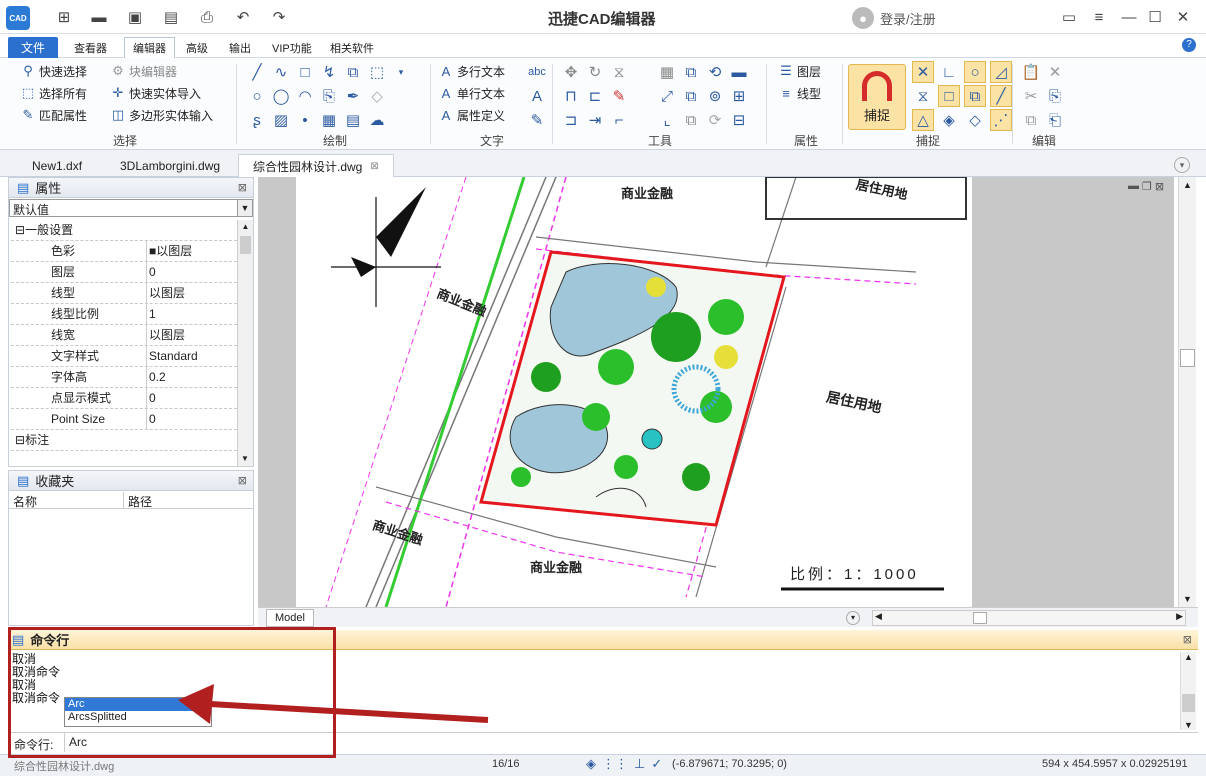 The width and height of the screenshot is (1206, 779). I want to click on undo-icon: ↶, so click(243, 17).